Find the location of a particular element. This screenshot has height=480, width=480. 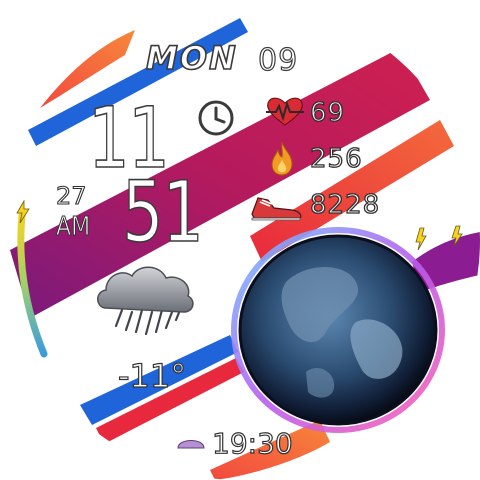

day-of-month: 09 is located at coordinates (278, 60).